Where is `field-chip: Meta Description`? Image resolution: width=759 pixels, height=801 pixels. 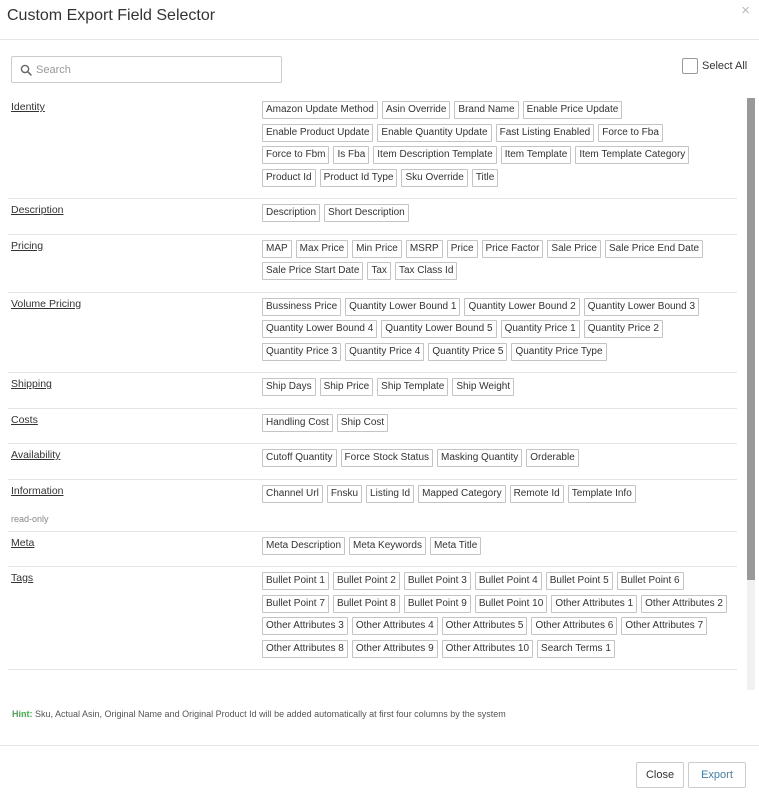
field-chip: Meta Description is located at coordinates (304, 545).